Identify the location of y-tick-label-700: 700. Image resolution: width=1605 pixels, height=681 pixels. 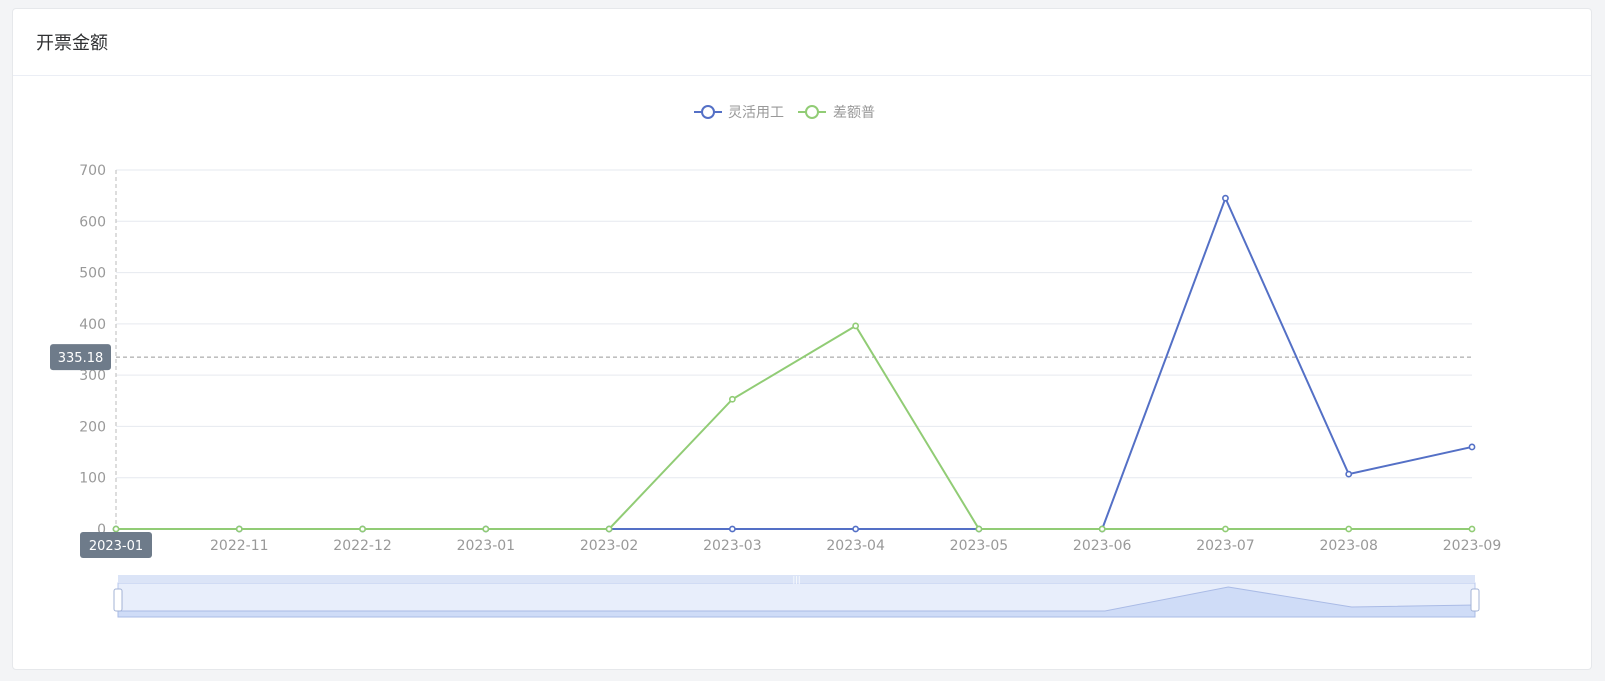
(92, 171).